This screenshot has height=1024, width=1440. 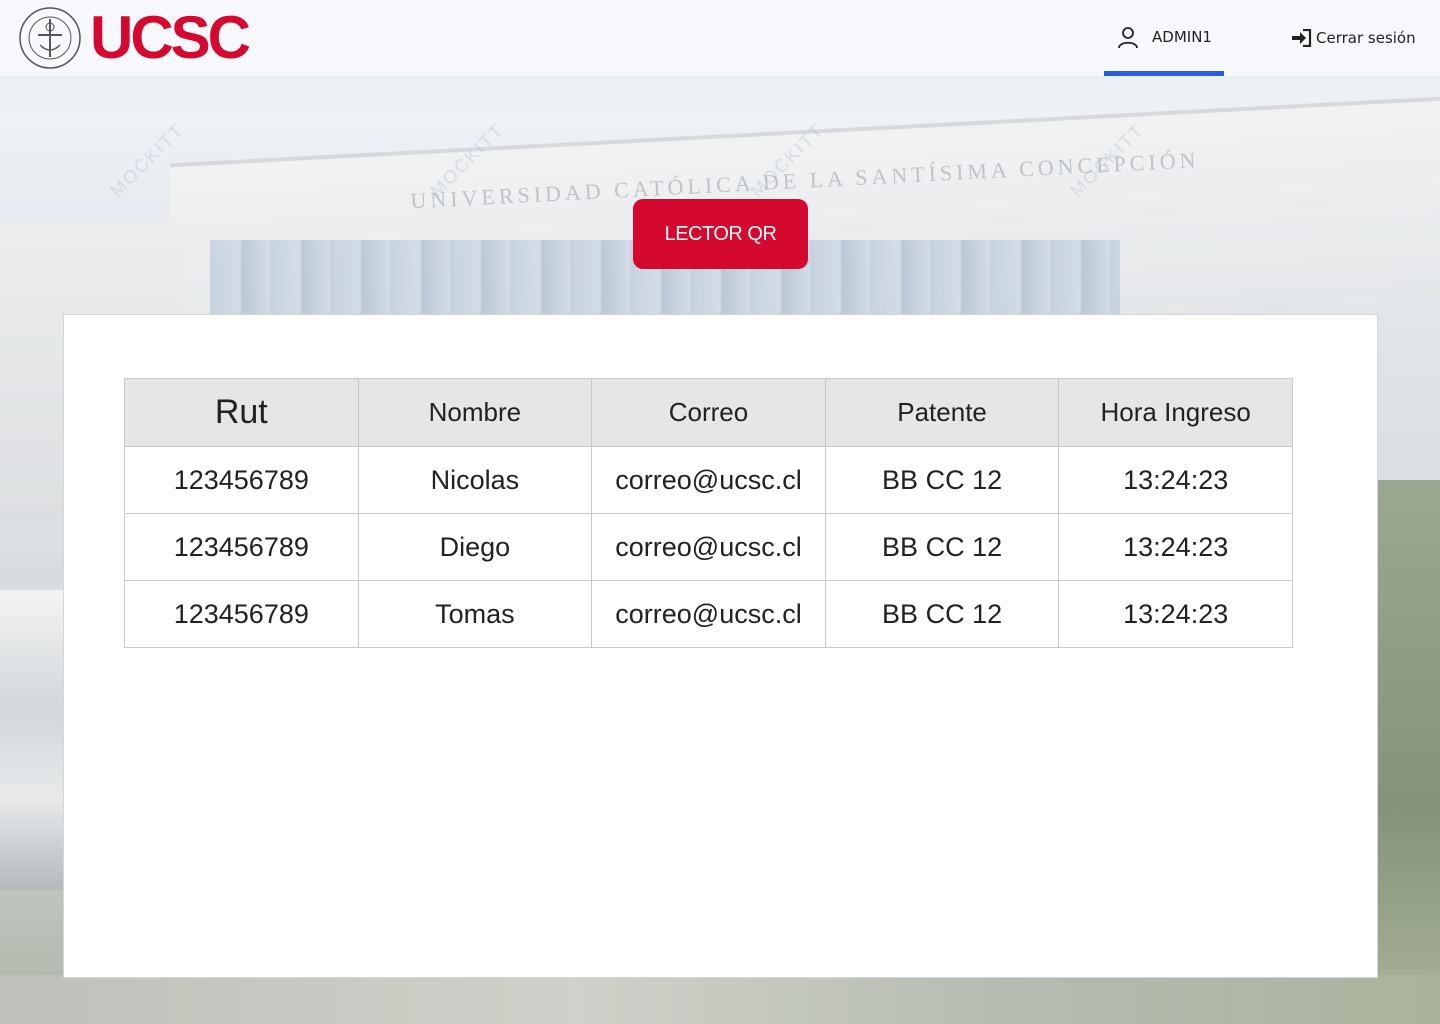 I want to click on cell-nombre: Diego, so click(x=475, y=547).